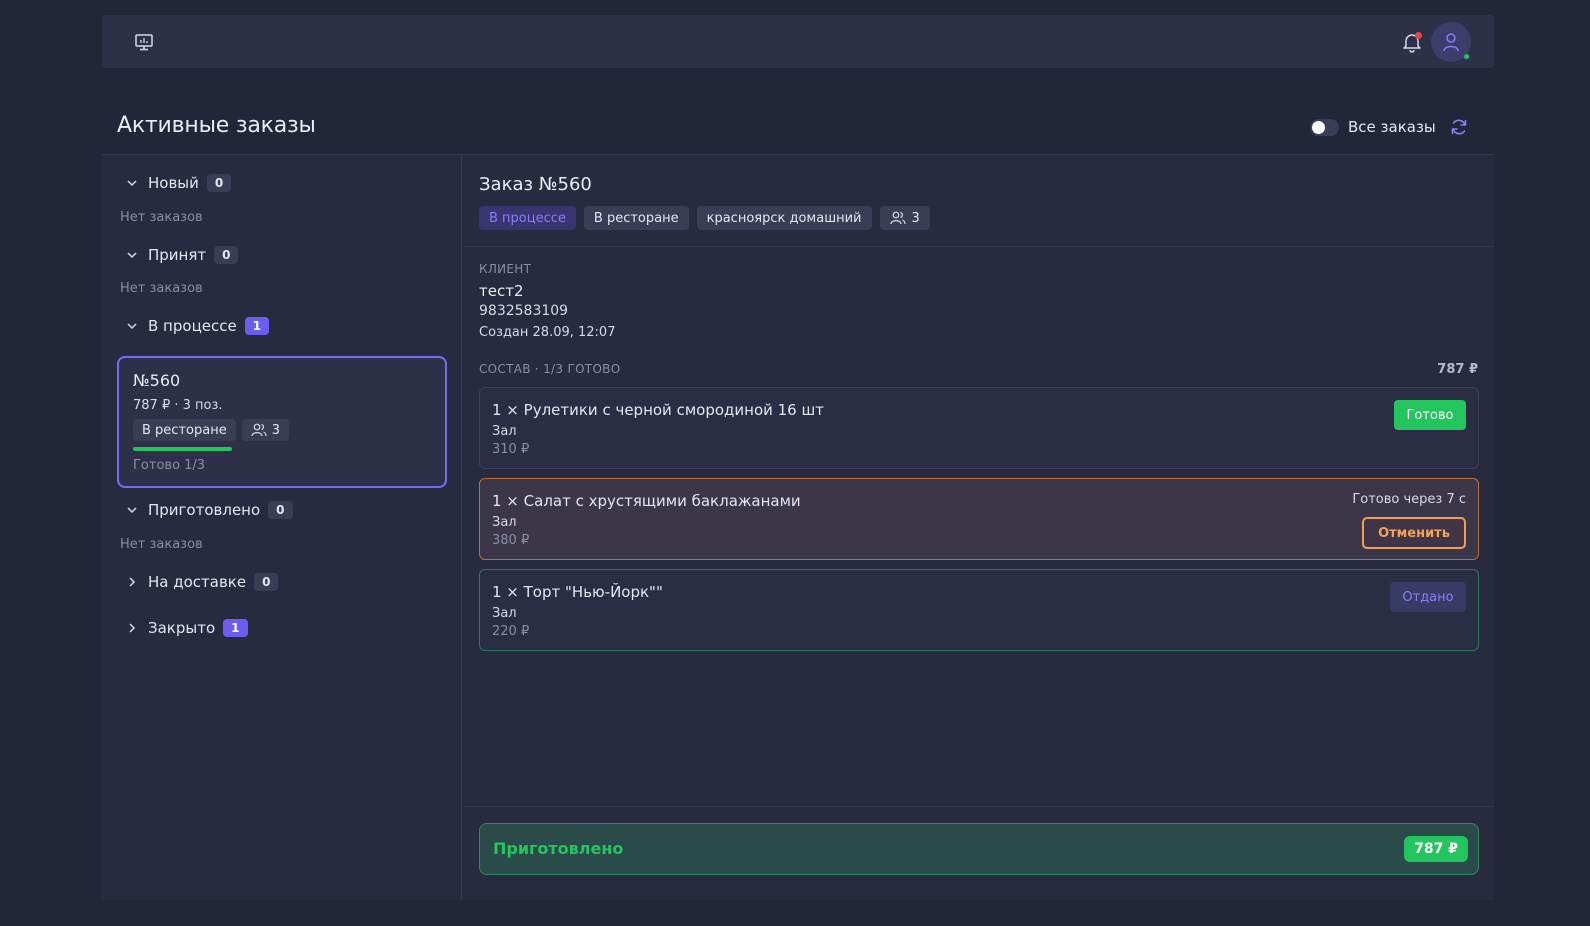 Image resolution: width=1590 pixels, height=926 pixels. Describe the element at coordinates (535, 184) in the screenshot. I see `order-title: Заказ №560` at that location.